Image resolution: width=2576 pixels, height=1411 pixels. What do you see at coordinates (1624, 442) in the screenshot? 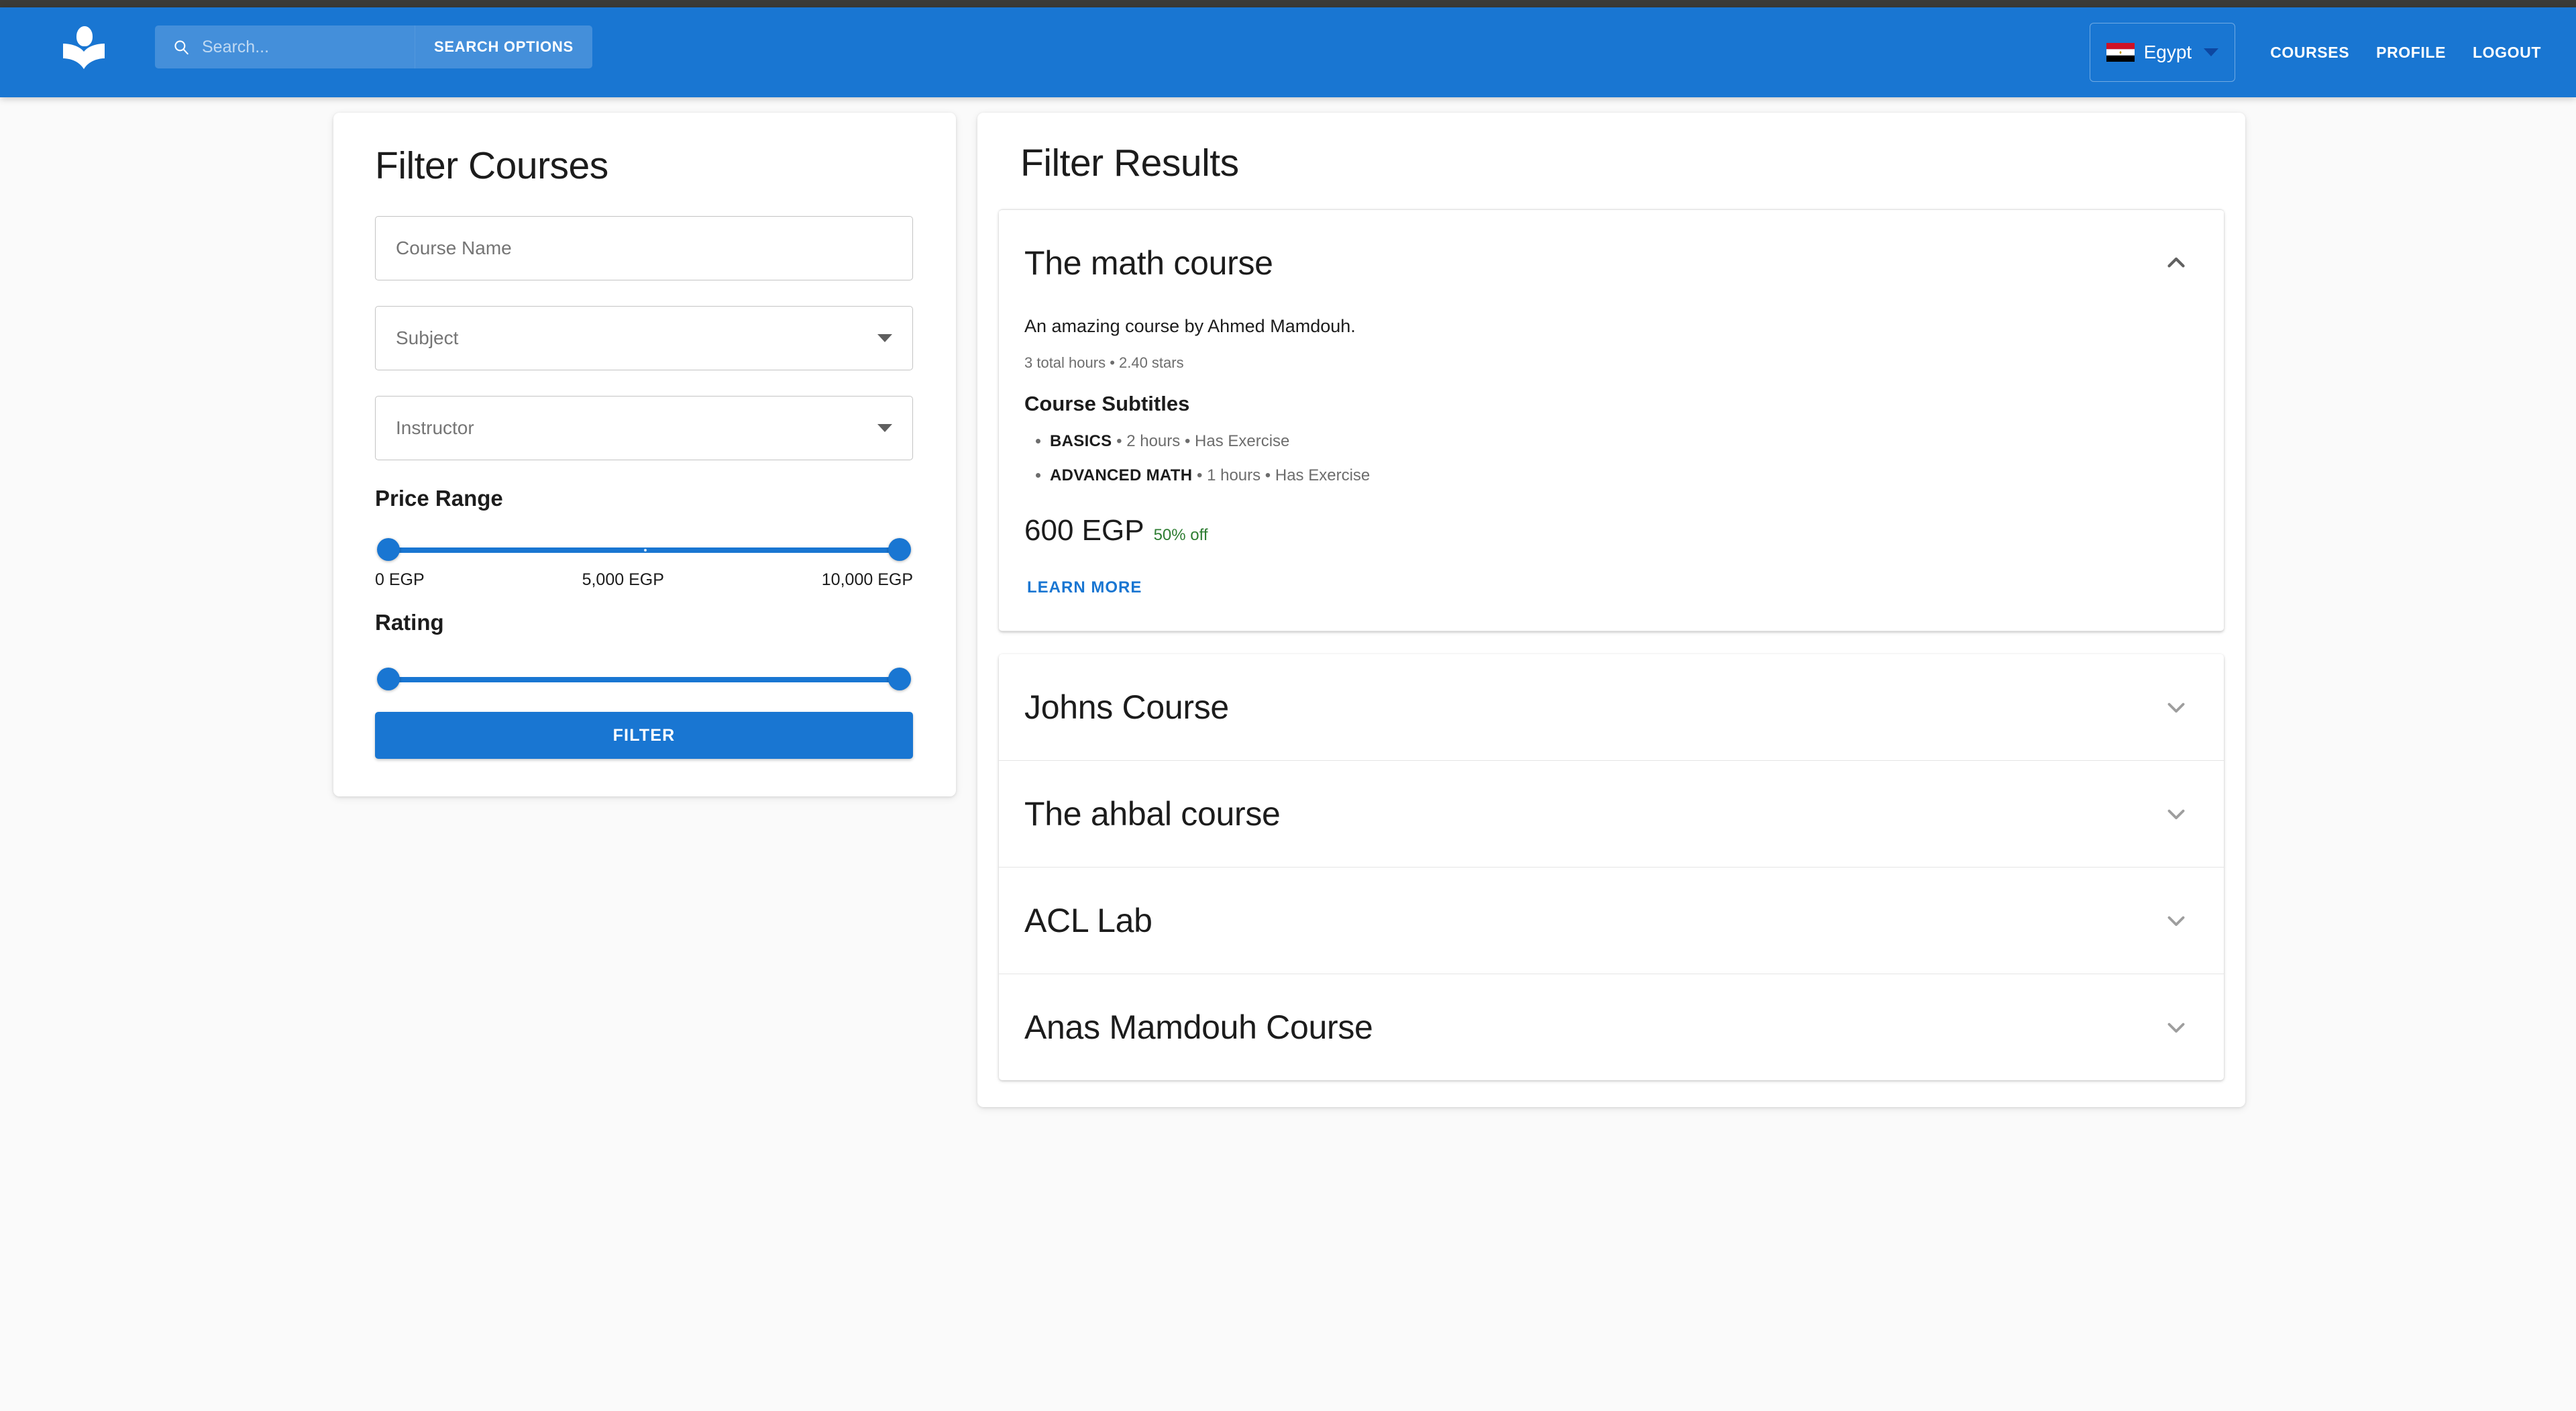
I see `list-item: BASICS • 2 hours • Has Exercise` at bounding box center [1624, 442].